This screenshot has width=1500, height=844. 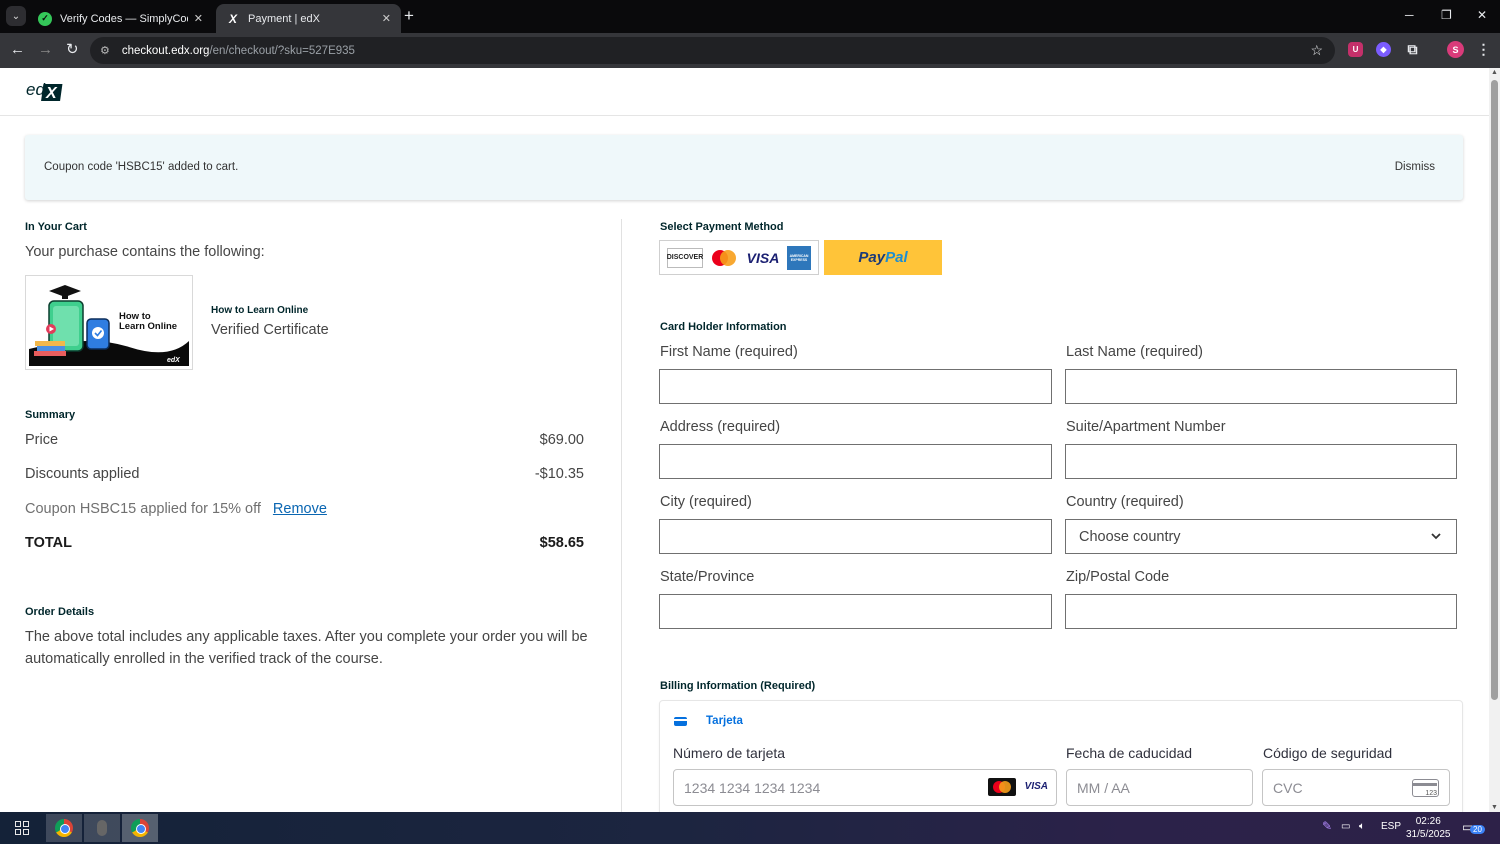 I want to click on maximize-icon: ❐, so click(x=1446, y=15).